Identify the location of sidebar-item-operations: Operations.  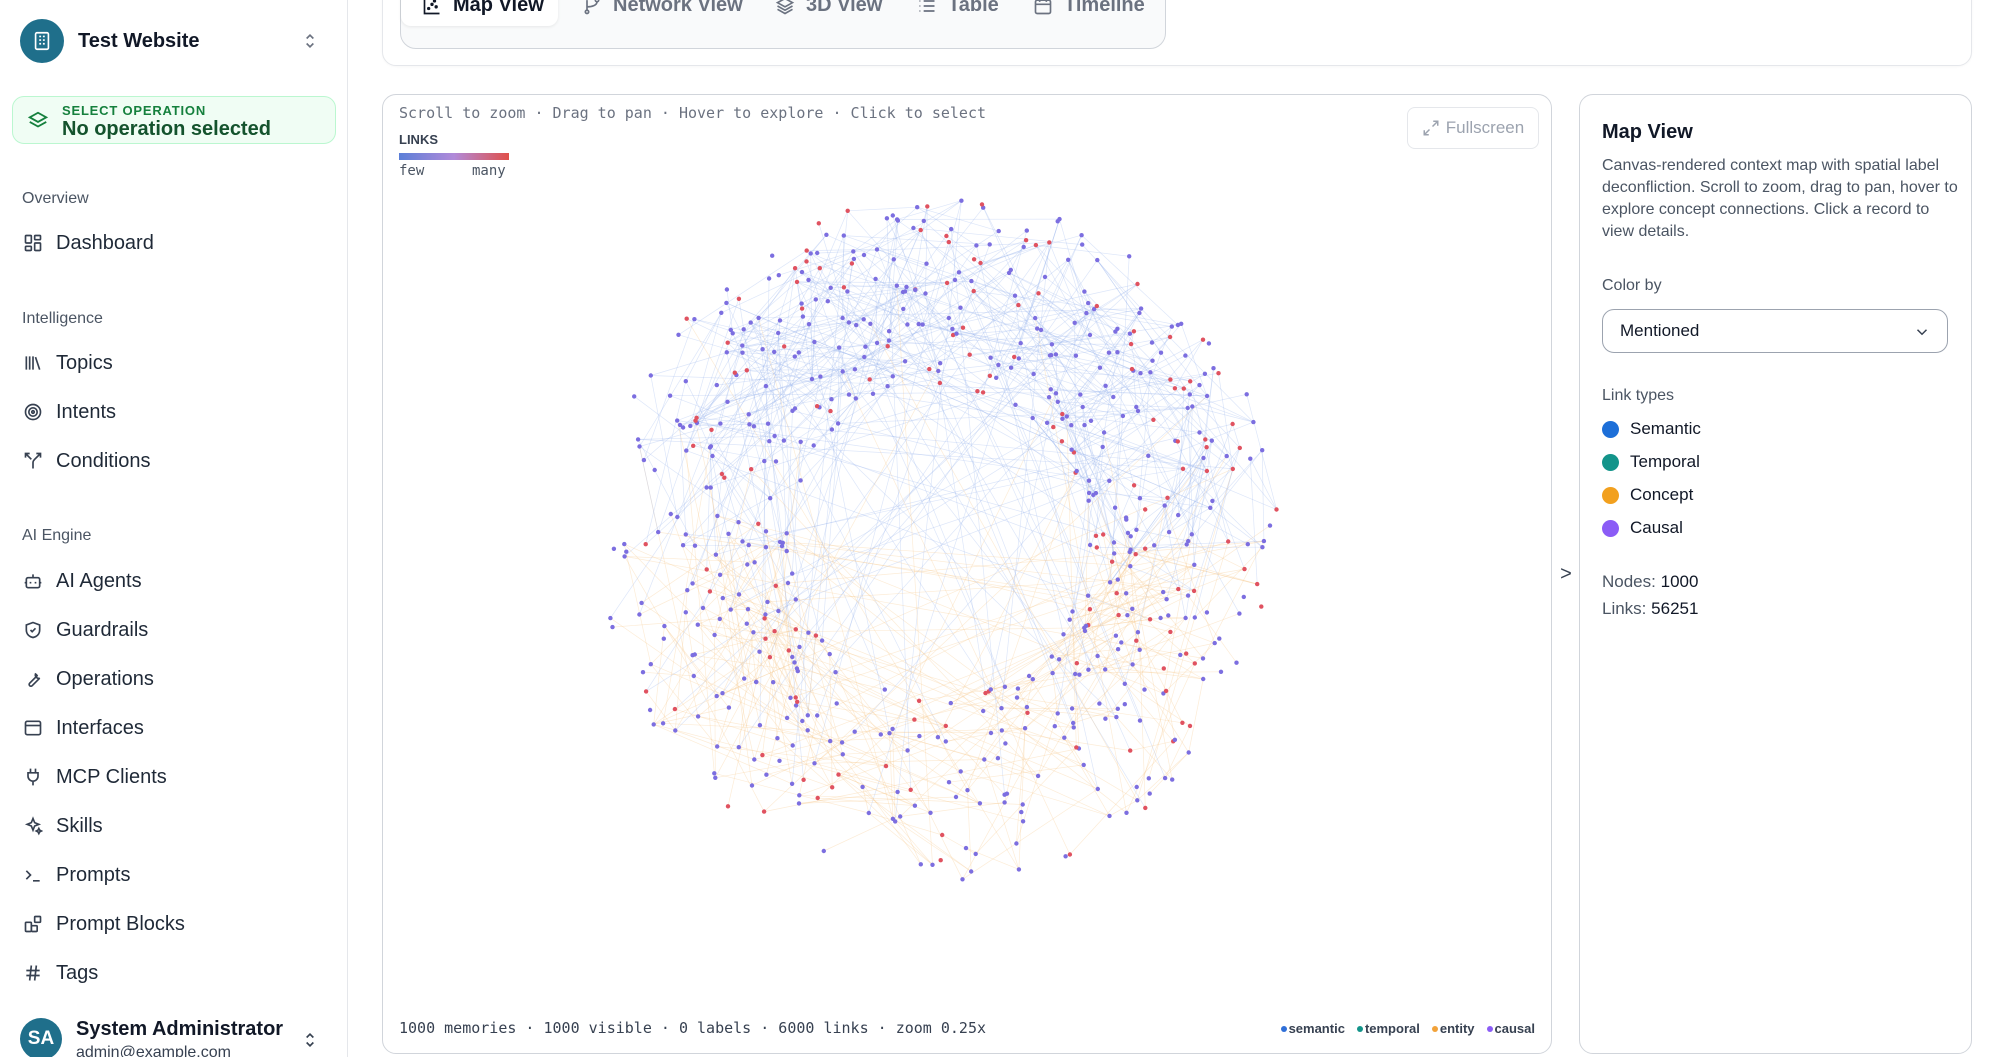
(172, 679).